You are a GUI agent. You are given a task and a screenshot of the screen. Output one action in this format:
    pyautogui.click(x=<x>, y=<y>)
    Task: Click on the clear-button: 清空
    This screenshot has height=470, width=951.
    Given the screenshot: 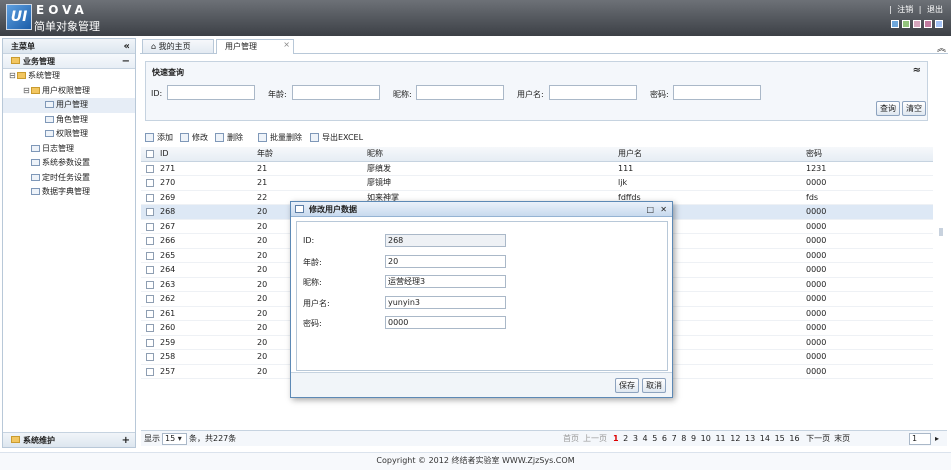 What is the action you would take?
    pyautogui.click(x=914, y=108)
    